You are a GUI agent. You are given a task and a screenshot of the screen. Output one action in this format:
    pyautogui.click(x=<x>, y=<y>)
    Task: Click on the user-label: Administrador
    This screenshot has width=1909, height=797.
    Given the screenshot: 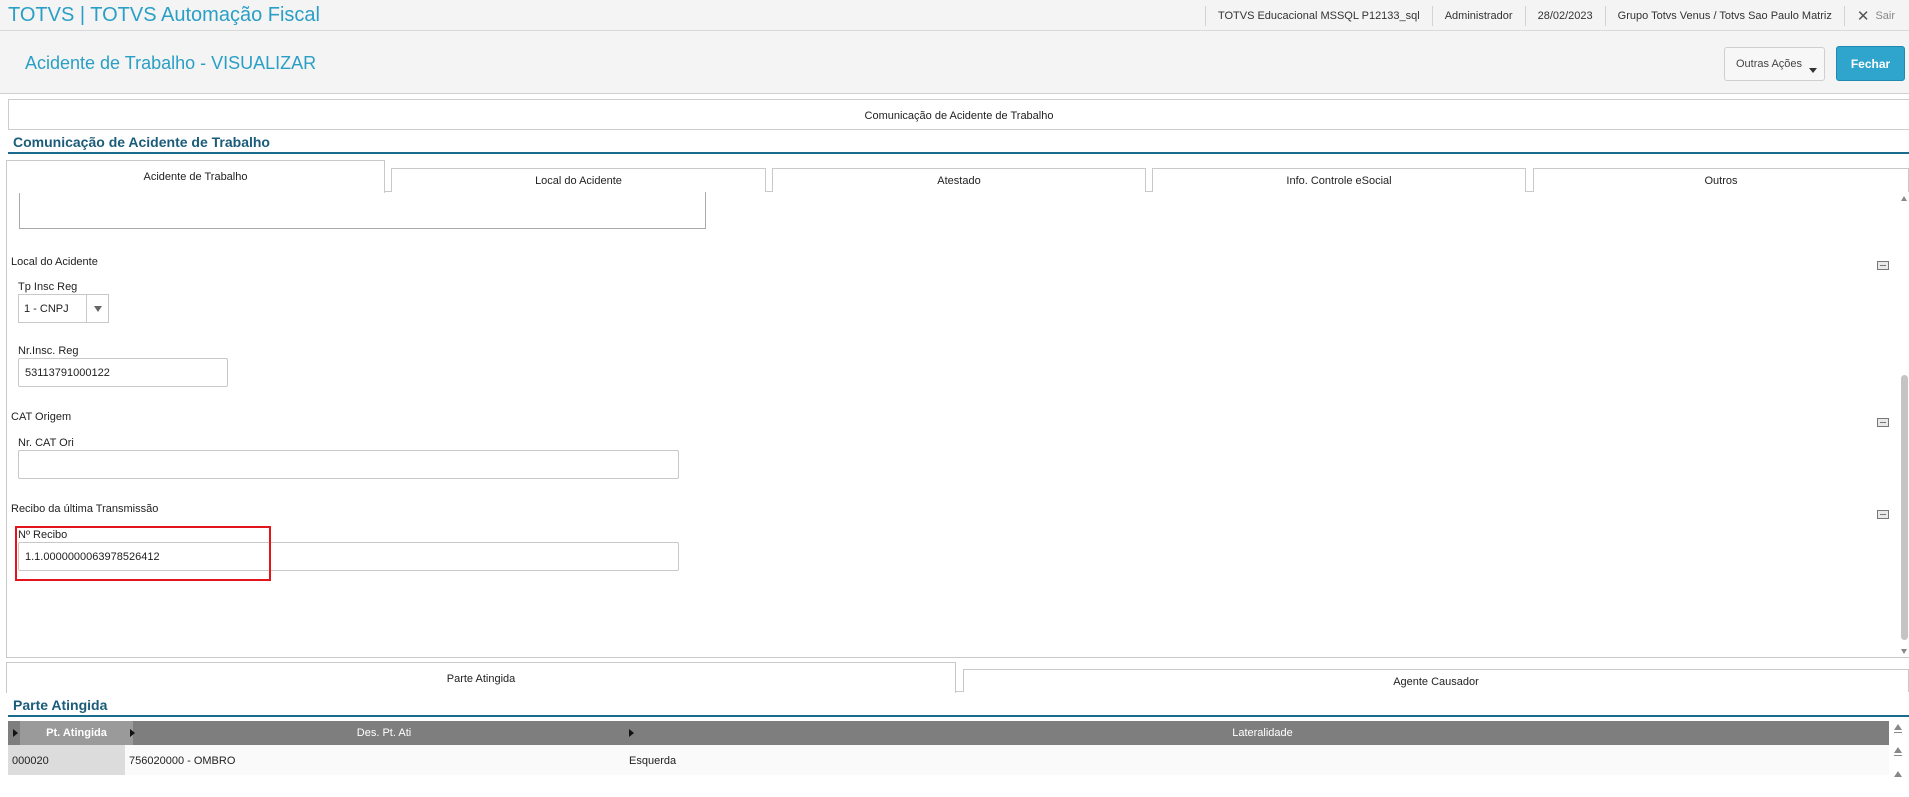 What is the action you would take?
    pyautogui.click(x=1478, y=15)
    